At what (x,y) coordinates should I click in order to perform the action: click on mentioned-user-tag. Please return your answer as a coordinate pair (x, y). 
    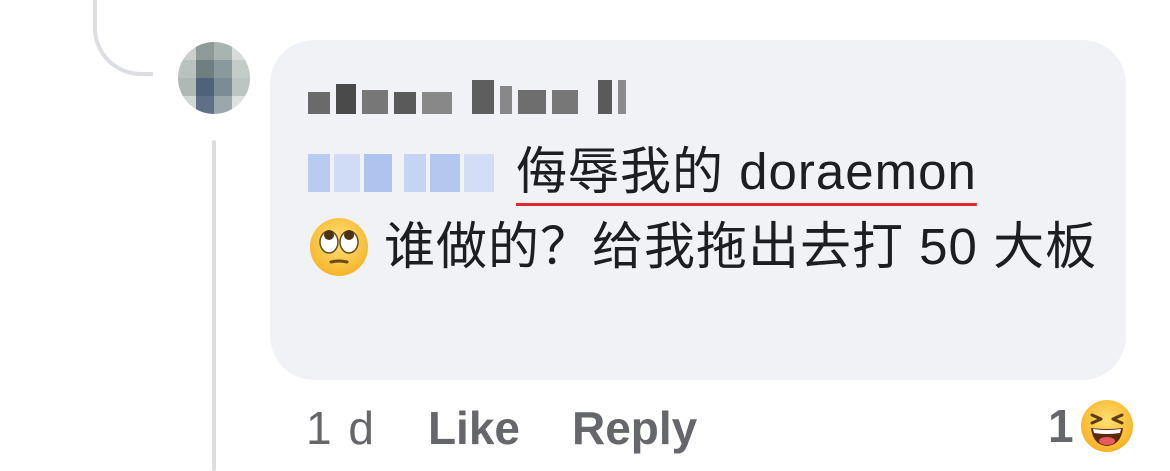
    Looking at the image, I should click on (401, 170).